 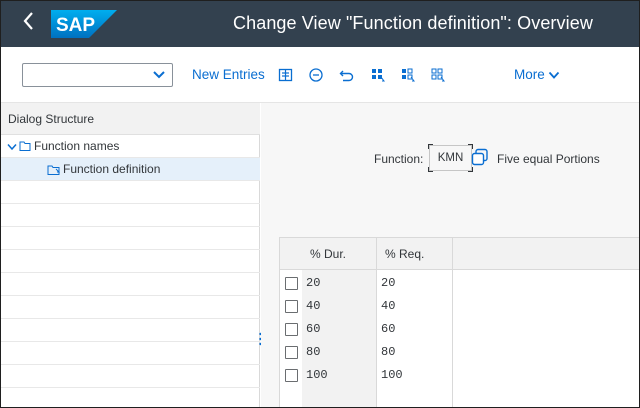 What do you see at coordinates (316, 75) in the screenshot?
I see `delete-icon` at bounding box center [316, 75].